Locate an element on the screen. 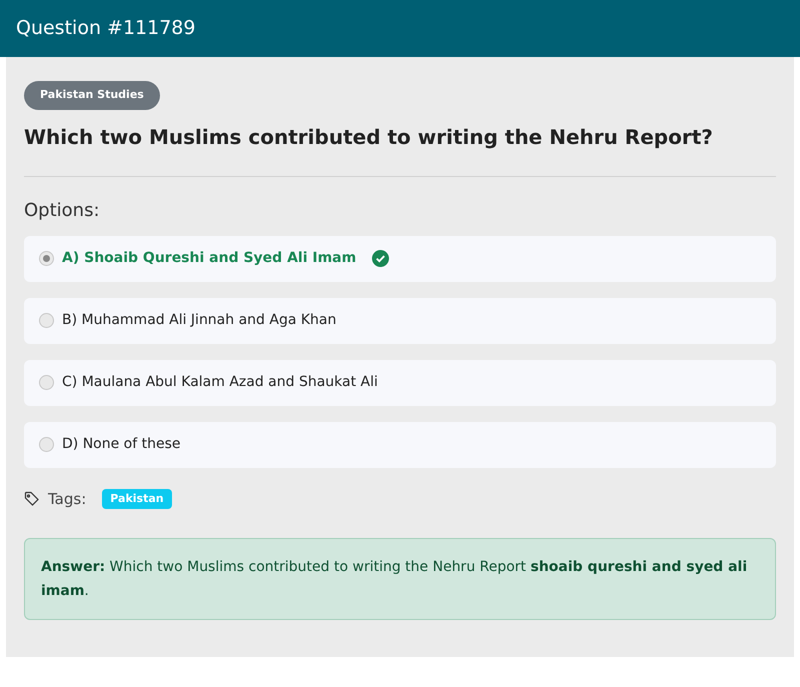  option-row: A) Shoaib Qureshi and Syed Ali Imam is located at coordinates (400, 259).